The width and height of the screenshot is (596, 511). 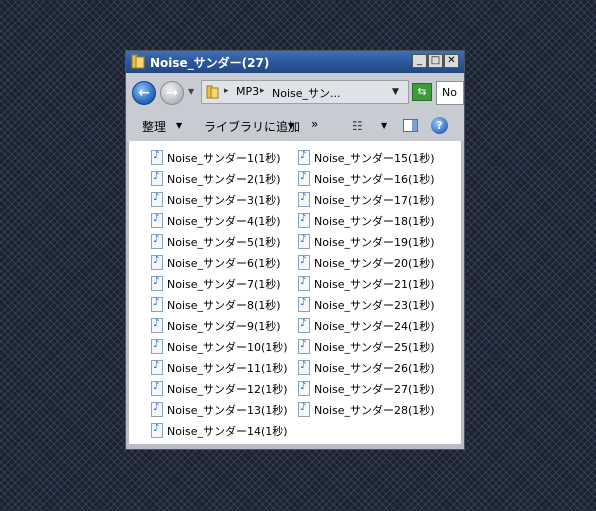 What do you see at coordinates (435, 61) in the screenshot?
I see `maximize-button: □` at bounding box center [435, 61].